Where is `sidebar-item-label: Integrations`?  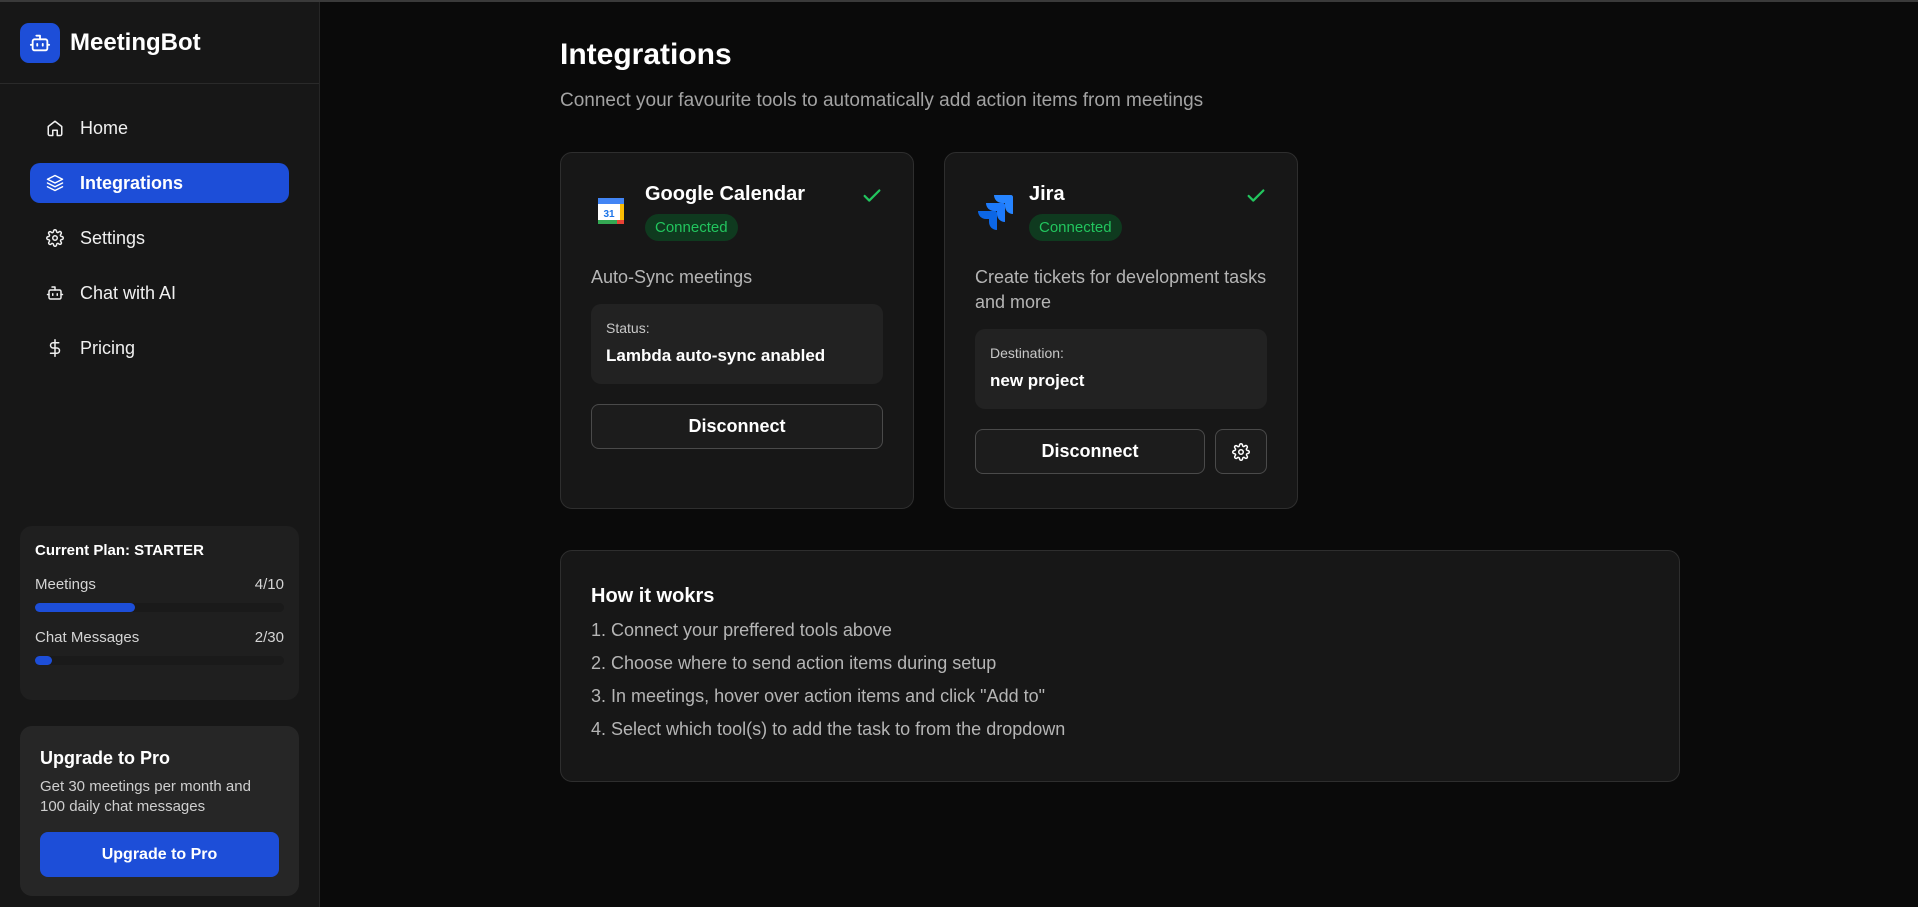 sidebar-item-label: Integrations is located at coordinates (132, 182).